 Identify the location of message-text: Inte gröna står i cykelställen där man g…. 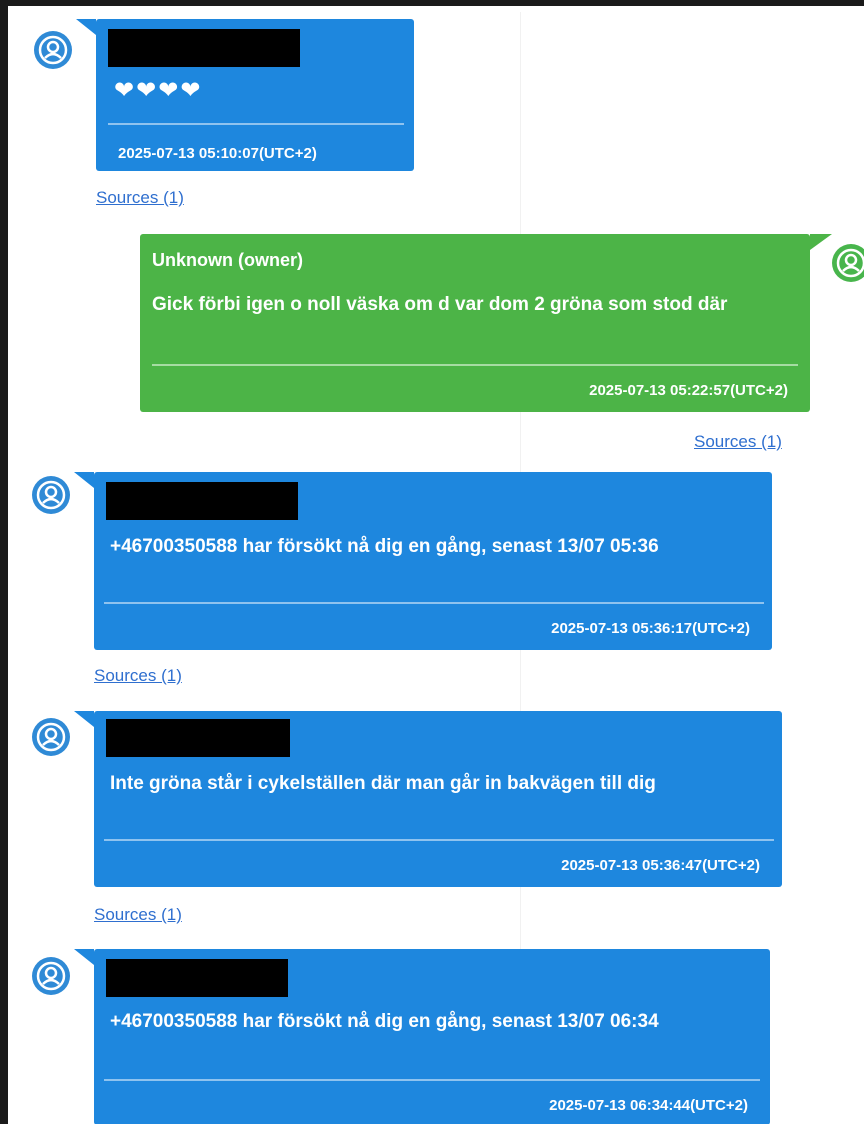
(383, 783).